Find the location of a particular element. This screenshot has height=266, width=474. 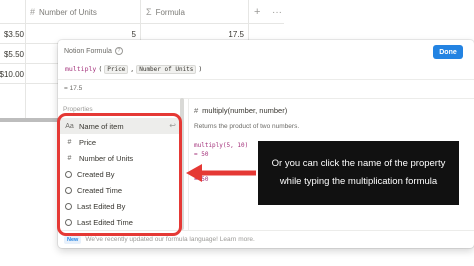

formula-token-price: Price is located at coordinates (116, 69).